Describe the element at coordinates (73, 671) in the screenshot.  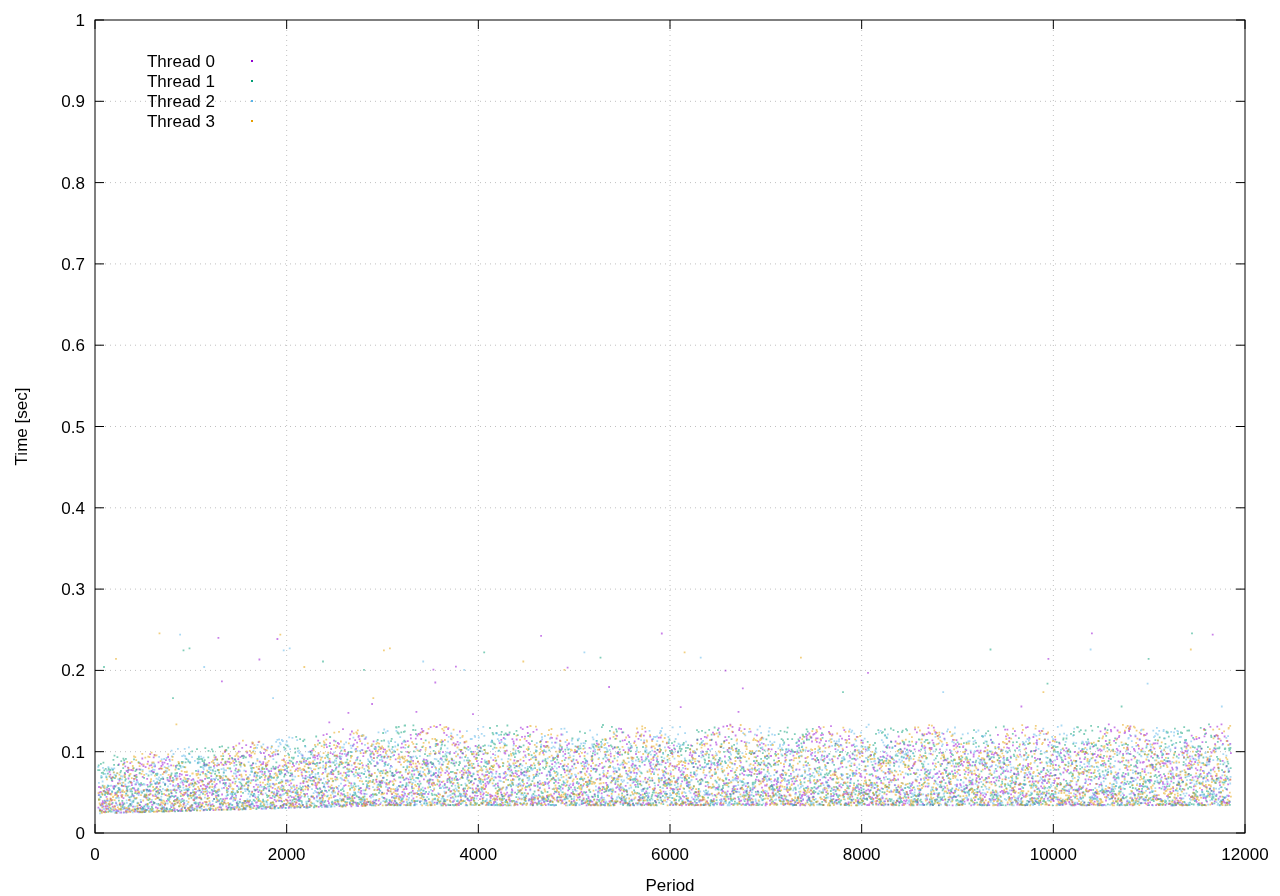
I see `y-tick-label: 0.2` at that location.